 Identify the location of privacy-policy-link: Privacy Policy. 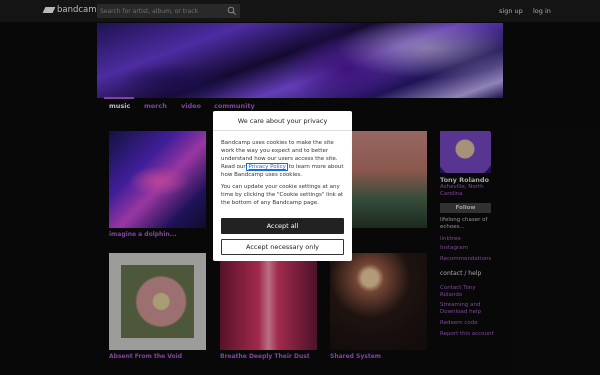
(267, 167).